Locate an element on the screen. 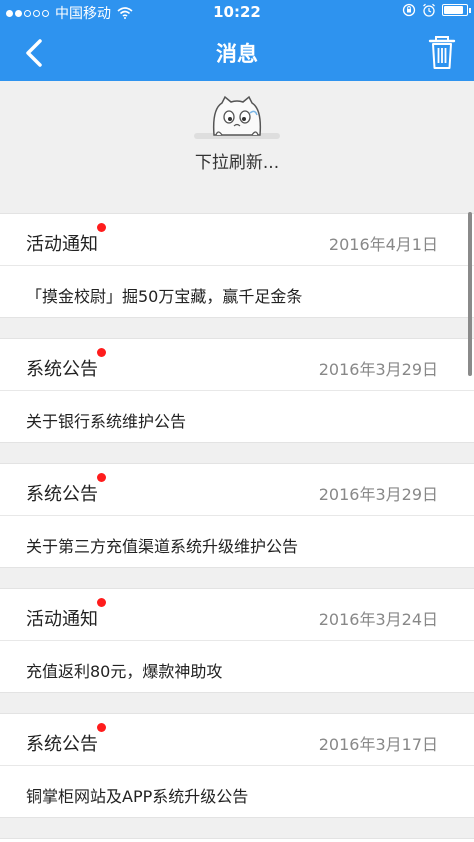 The width and height of the screenshot is (474, 842). nav-bar: 消息 is located at coordinates (237, 52).